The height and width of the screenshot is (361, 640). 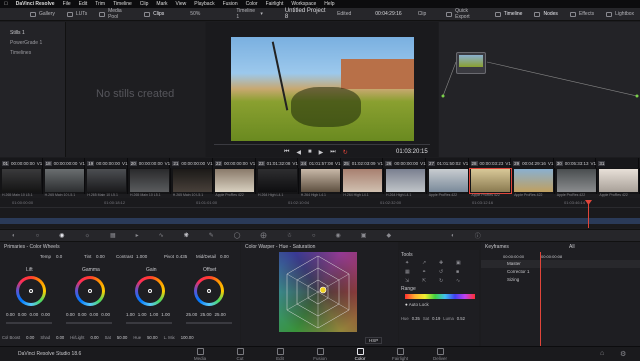 I want to click on warper-canvas, so click(x=318, y=292).